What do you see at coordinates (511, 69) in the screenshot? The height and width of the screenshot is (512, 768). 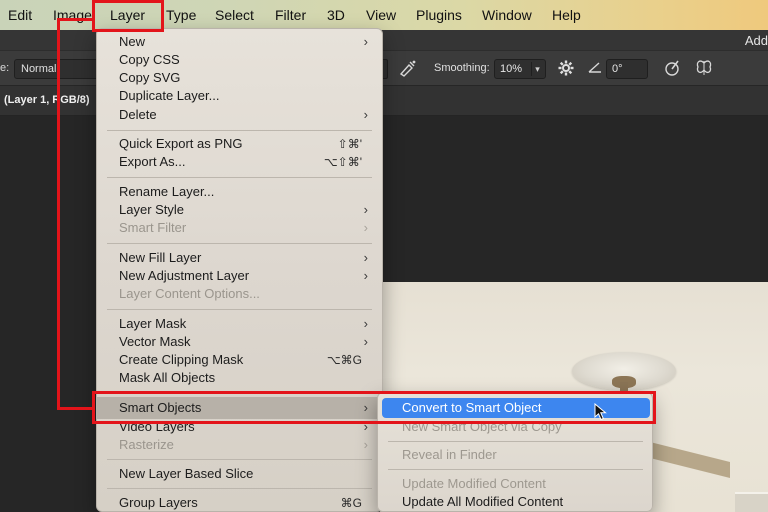 I see `smoothing-value: 10%` at bounding box center [511, 69].